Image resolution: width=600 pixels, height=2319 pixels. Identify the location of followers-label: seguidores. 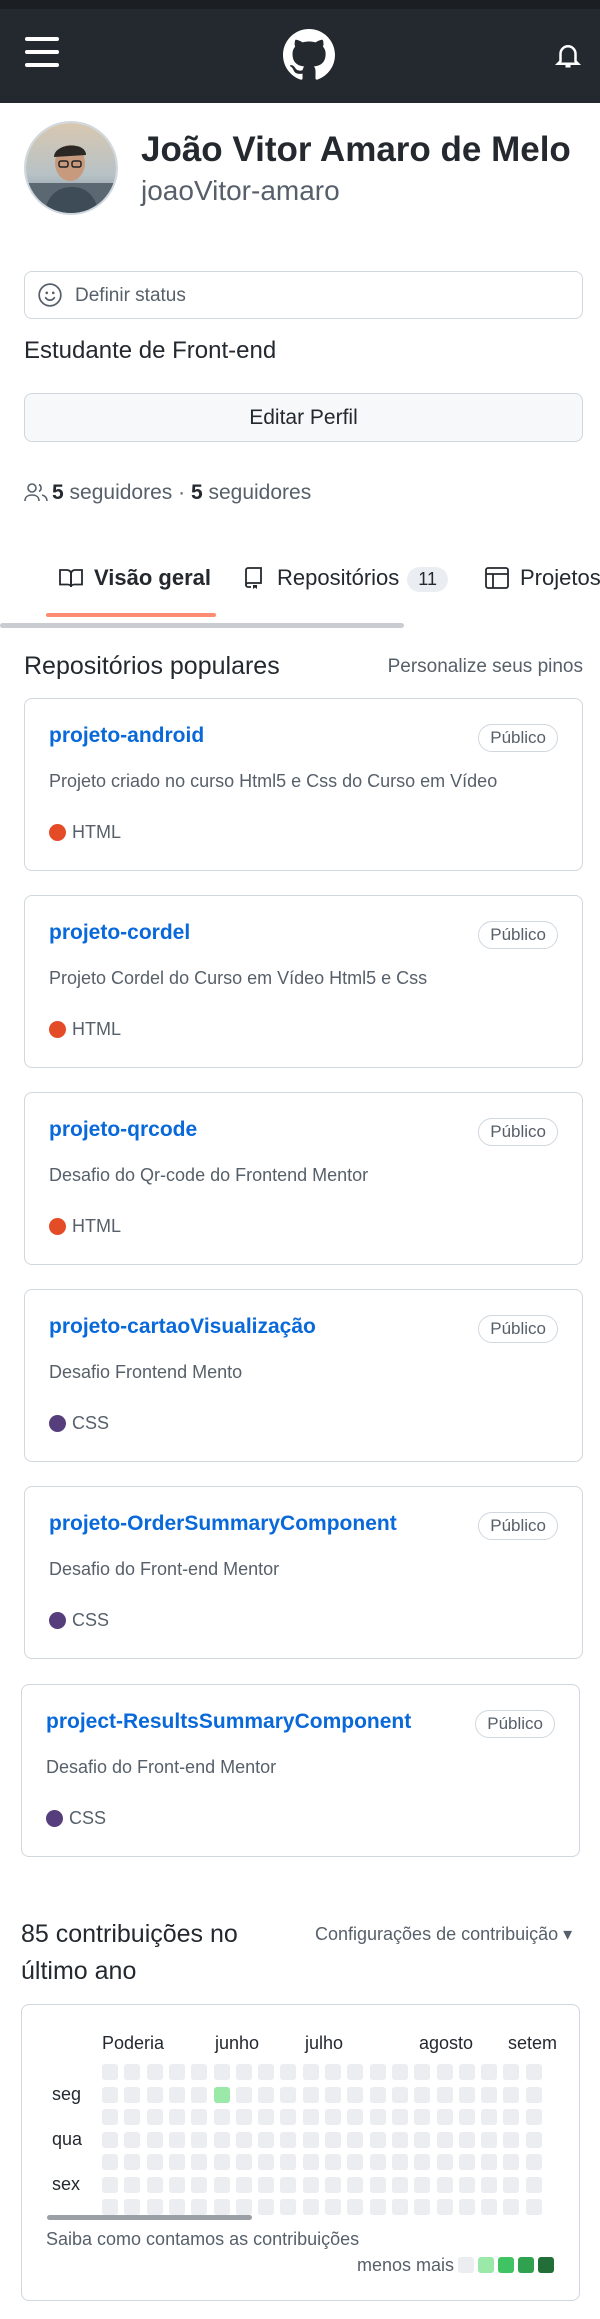
(121, 492).